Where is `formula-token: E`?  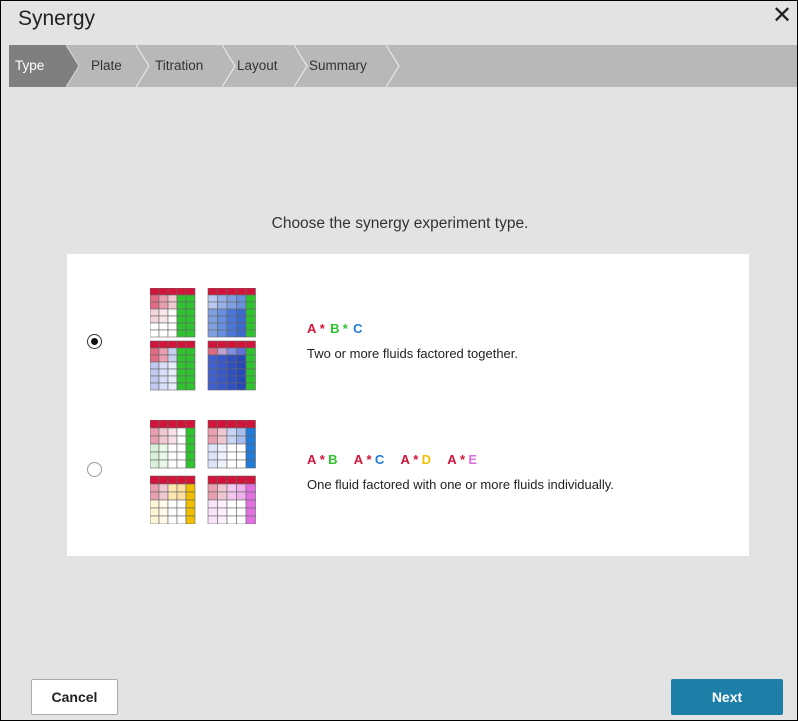
formula-token: E is located at coordinates (473, 459).